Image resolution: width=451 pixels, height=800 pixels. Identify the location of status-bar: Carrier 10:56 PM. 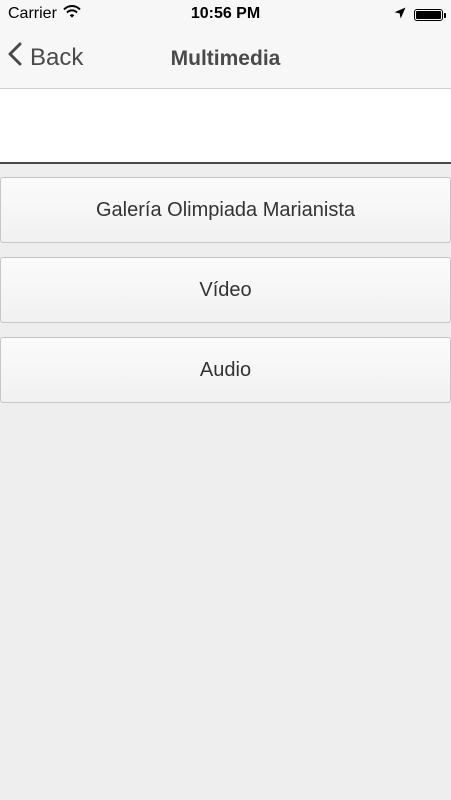
(225, 15).